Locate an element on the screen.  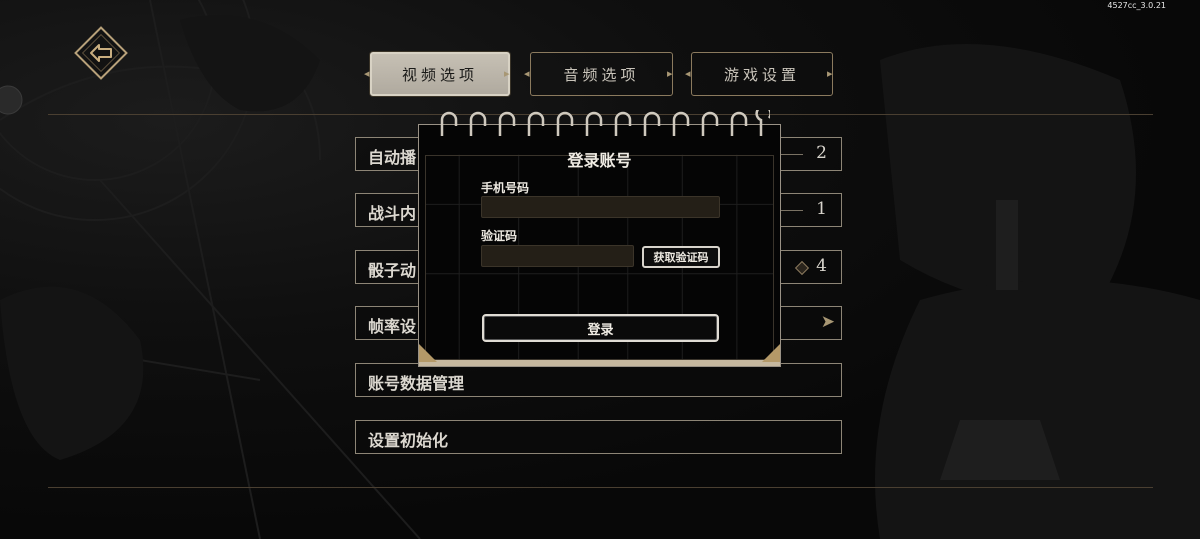
tab-audio-options: ◂ 音频选项 ▸ is located at coordinates (601, 74).